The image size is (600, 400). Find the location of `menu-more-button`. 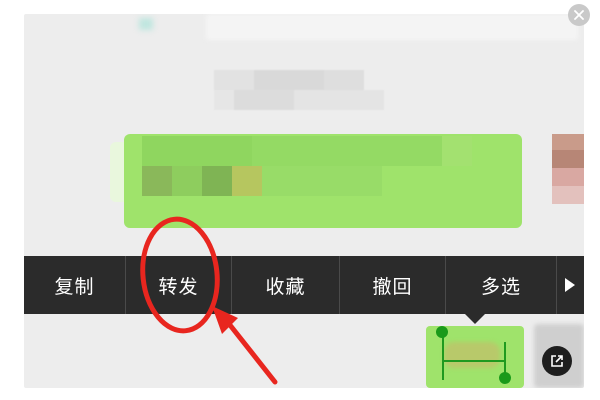

menu-more-button is located at coordinates (569, 285).